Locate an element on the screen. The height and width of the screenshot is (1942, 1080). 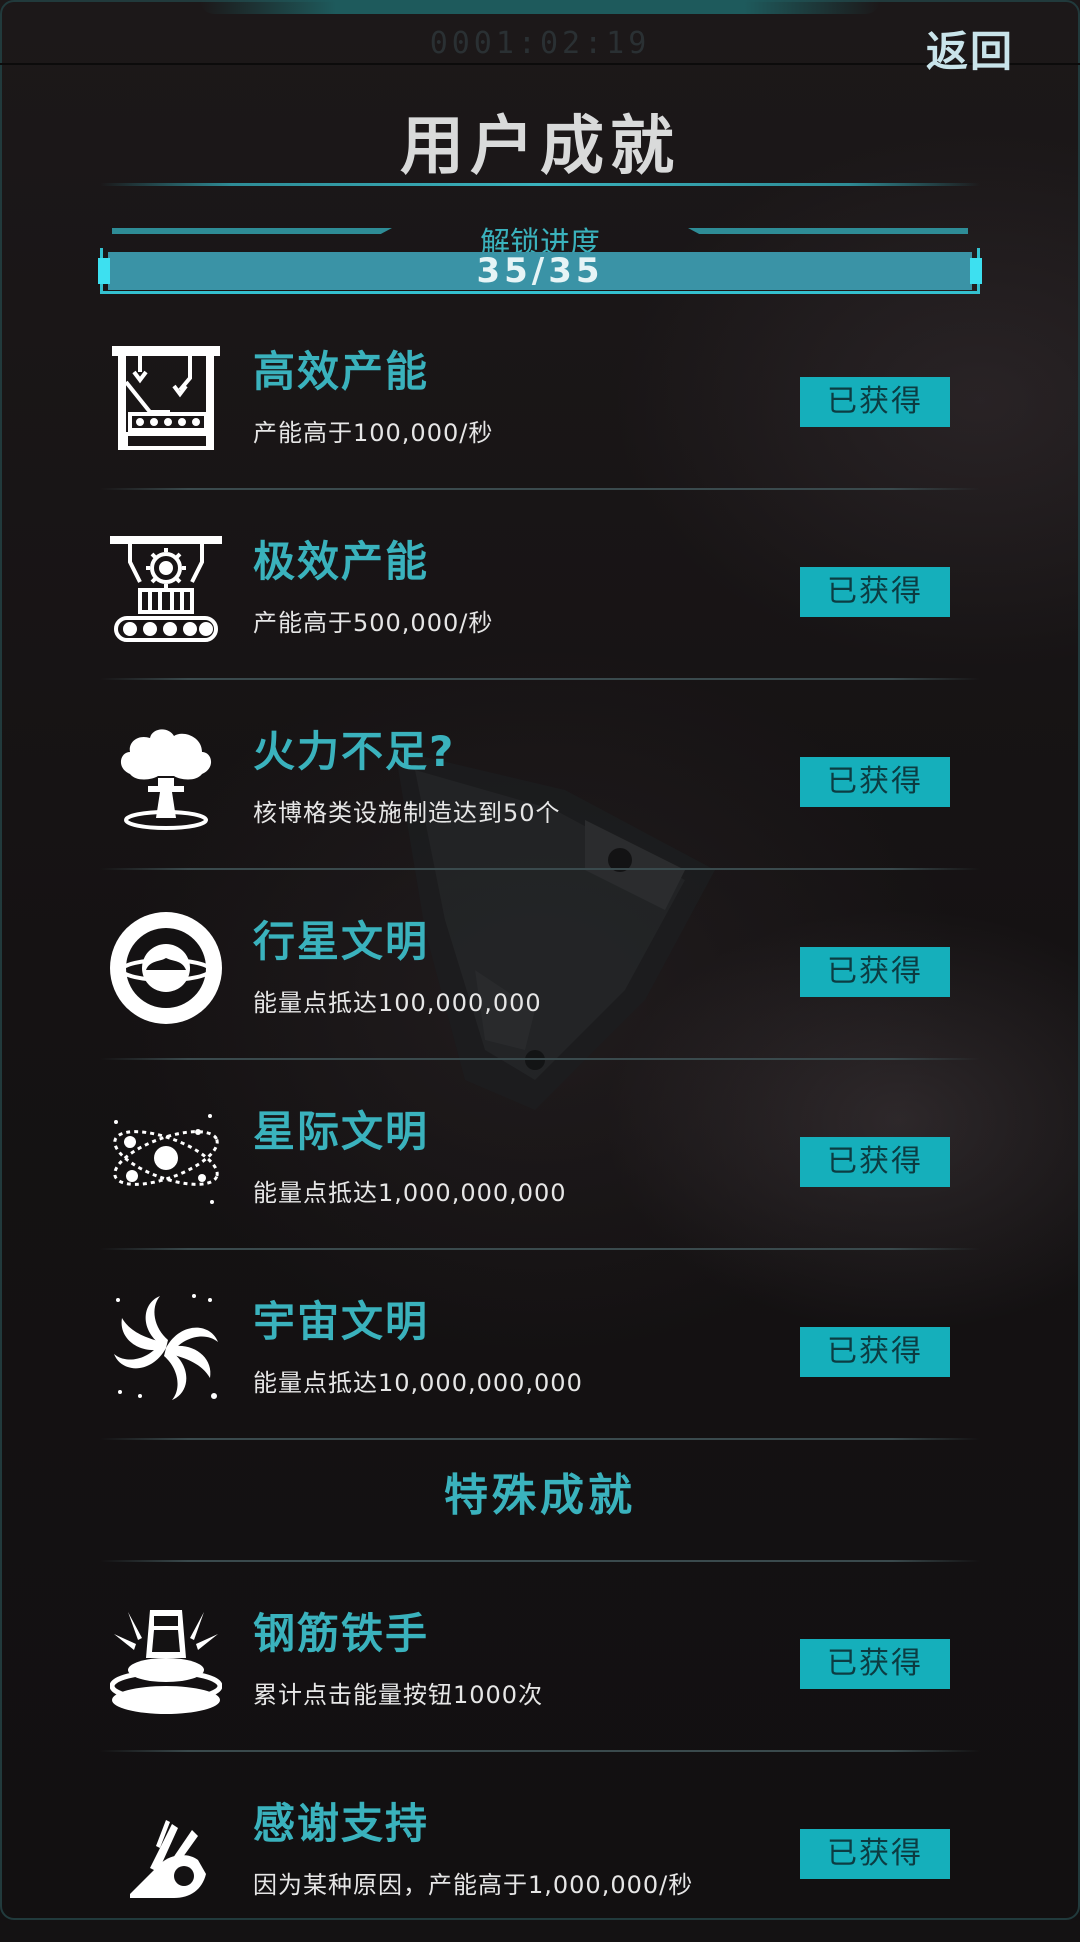
achievement-name: 高效产能 is located at coordinates (341, 371).